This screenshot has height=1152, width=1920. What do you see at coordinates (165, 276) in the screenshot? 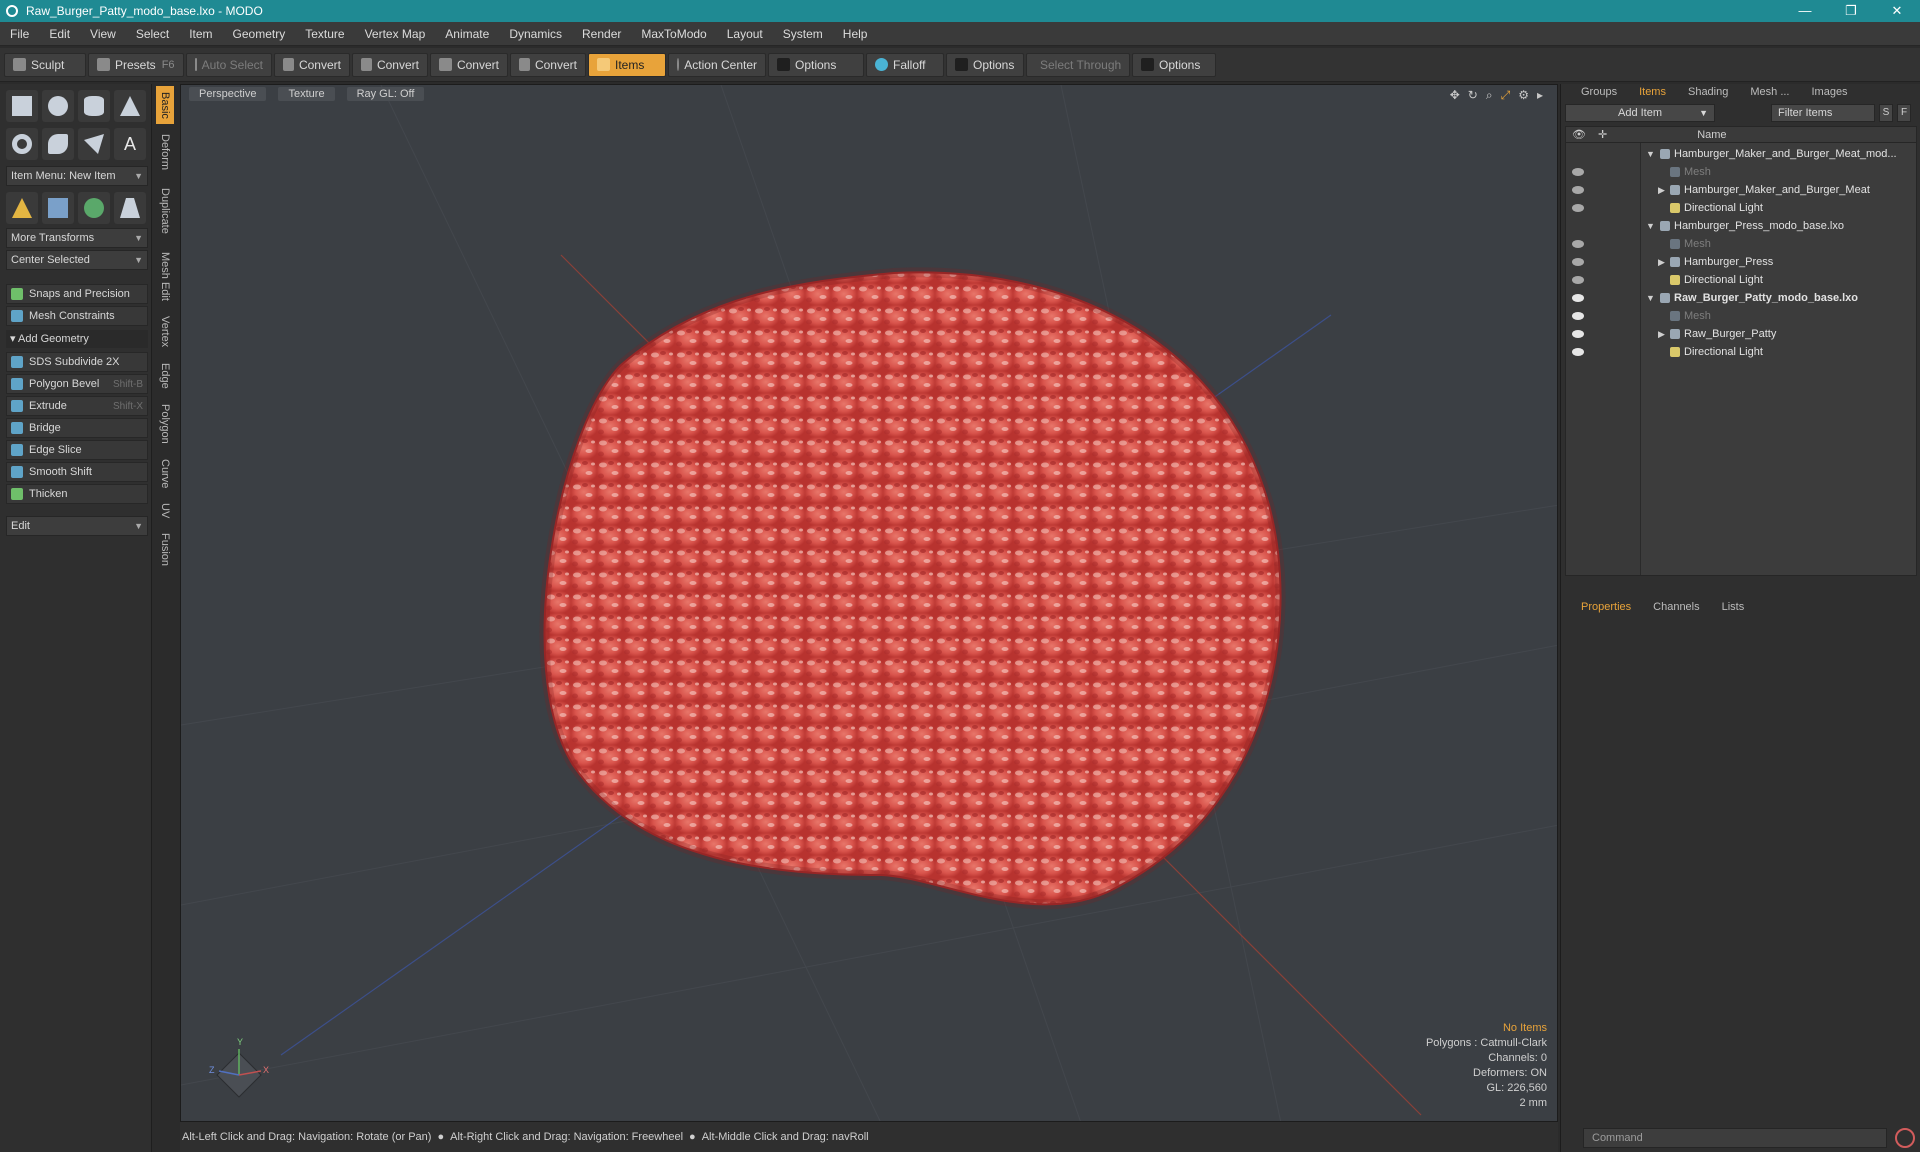
I see `tab-mesh-edit: Mesh Edit` at bounding box center [165, 276].